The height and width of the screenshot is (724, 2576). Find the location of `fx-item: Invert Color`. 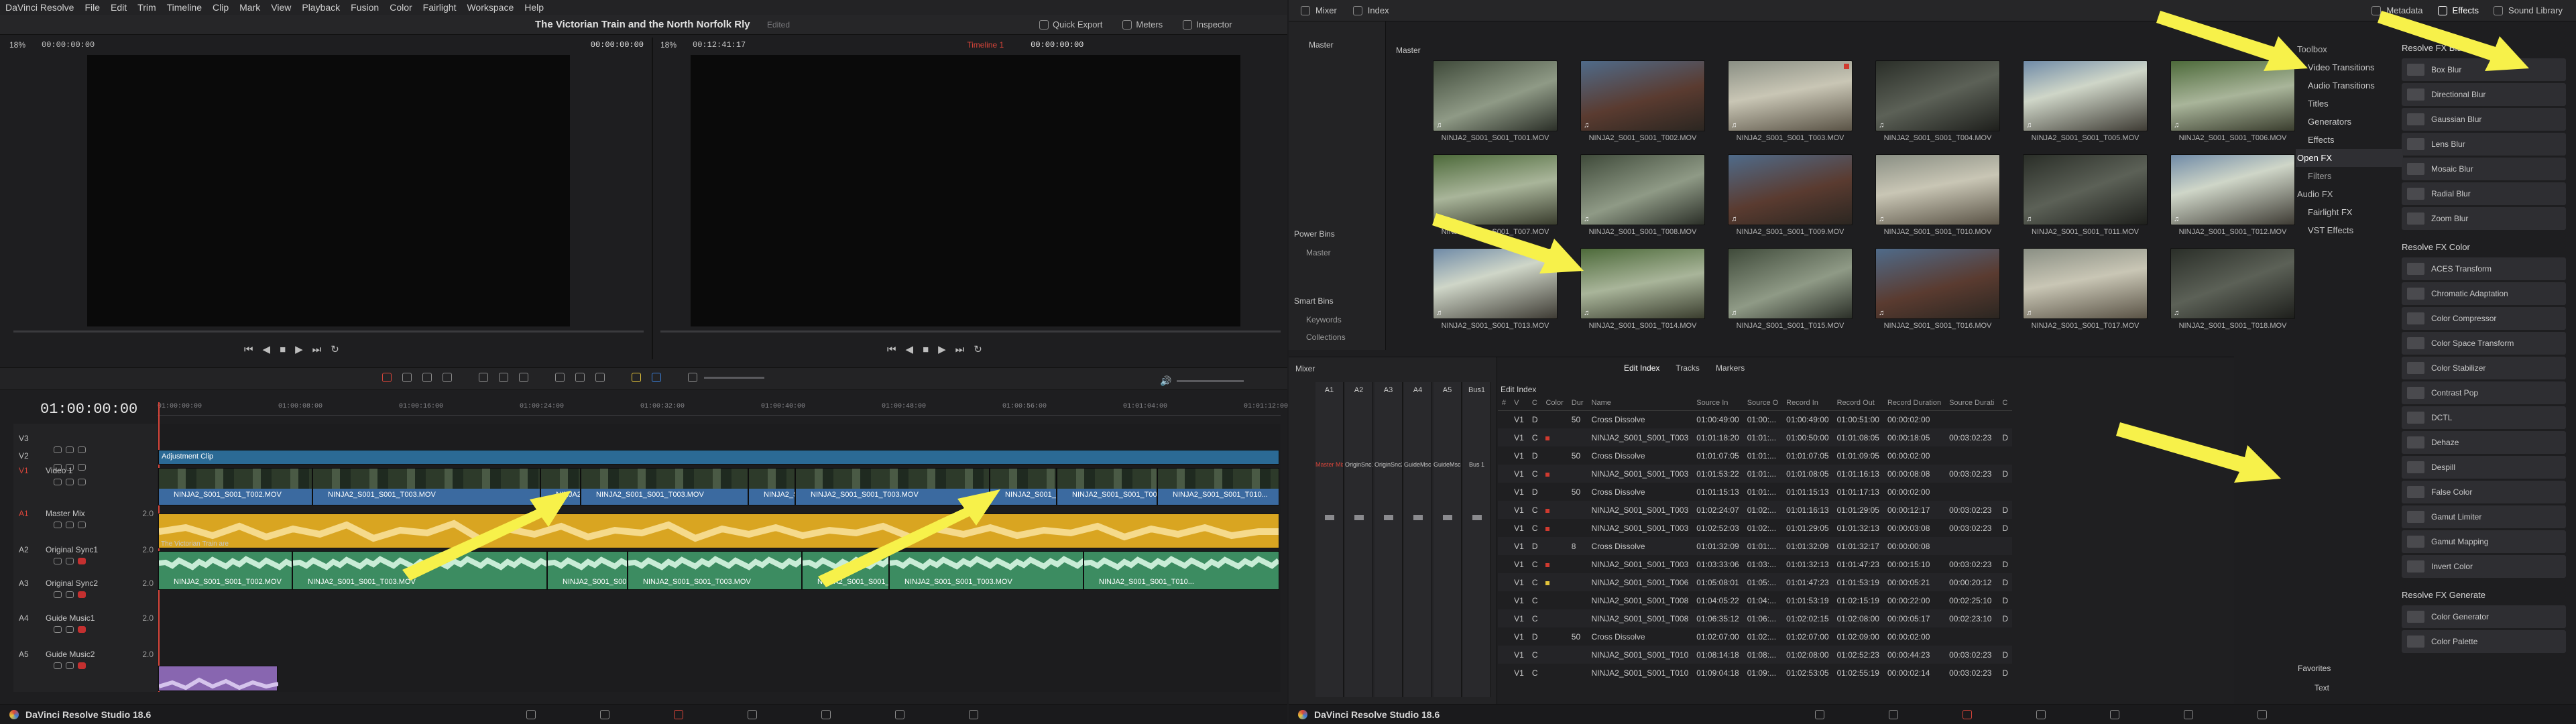

fx-item: Invert Color is located at coordinates (2484, 566).